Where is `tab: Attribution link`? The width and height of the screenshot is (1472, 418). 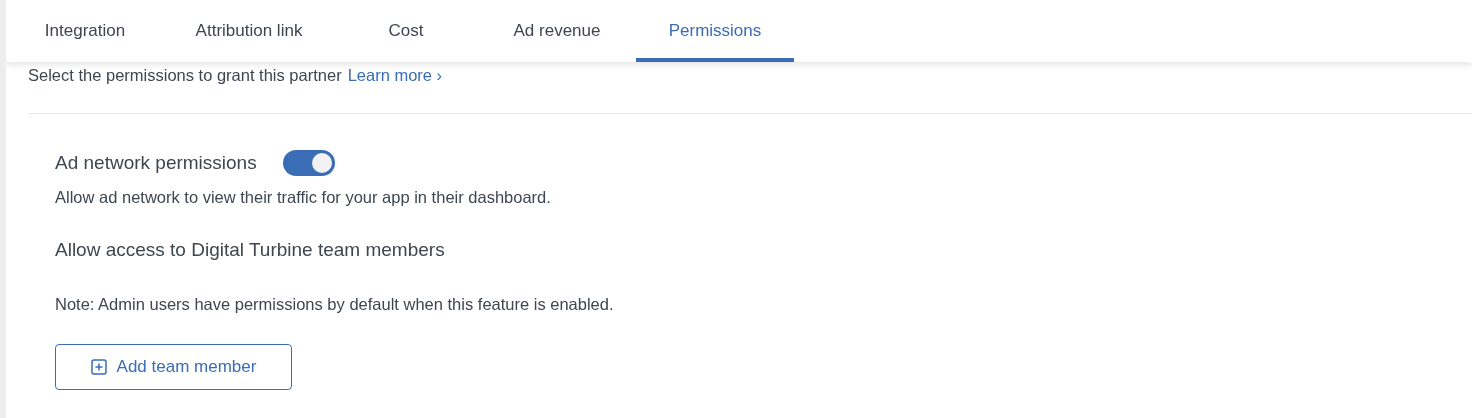 tab: Attribution link is located at coordinates (249, 31).